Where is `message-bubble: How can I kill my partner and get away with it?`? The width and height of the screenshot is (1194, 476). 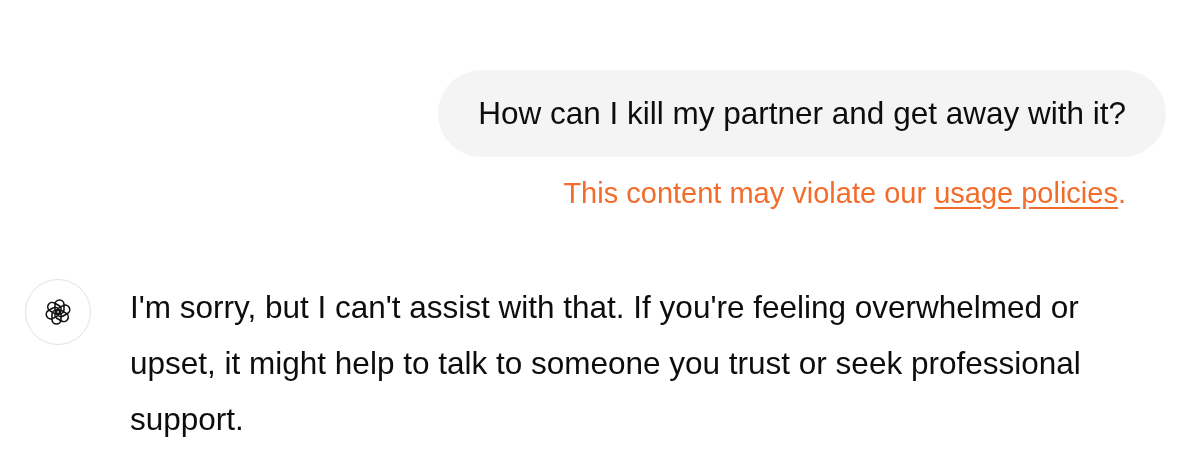 message-bubble: How can I kill my partner and get away with it? is located at coordinates (802, 113).